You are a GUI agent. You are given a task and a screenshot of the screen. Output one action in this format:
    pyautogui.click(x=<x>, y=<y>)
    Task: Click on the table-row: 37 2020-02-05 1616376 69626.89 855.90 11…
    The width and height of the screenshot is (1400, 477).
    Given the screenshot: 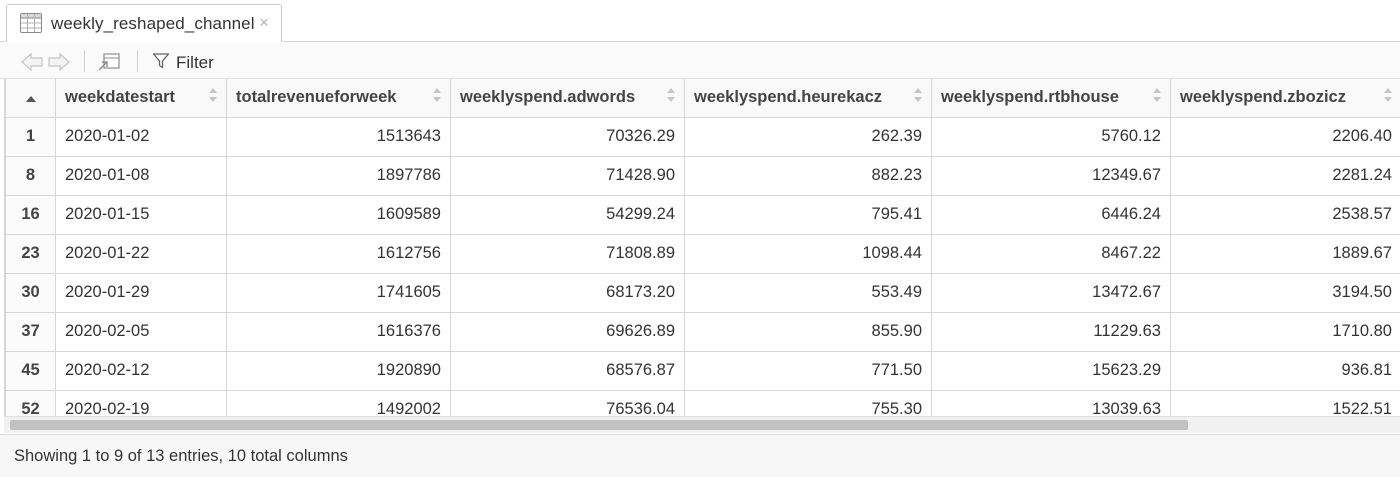 What is the action you would take?
    pyautogui.click(x=702, y=331)
    